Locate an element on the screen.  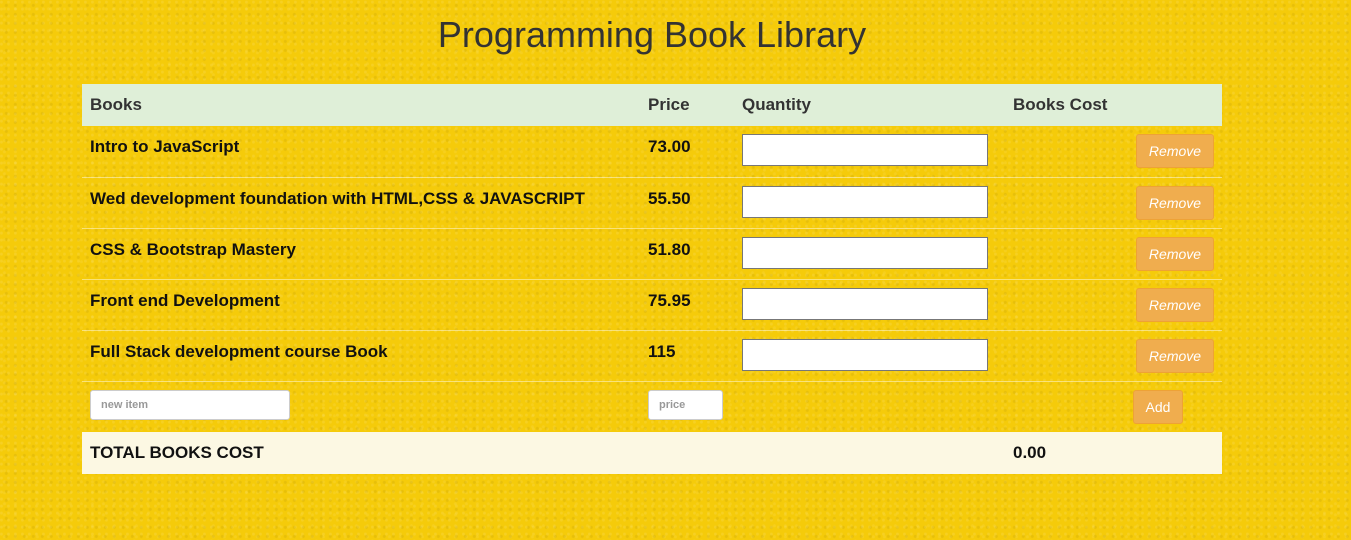
new-price-input is located at coordinates (685, 404).